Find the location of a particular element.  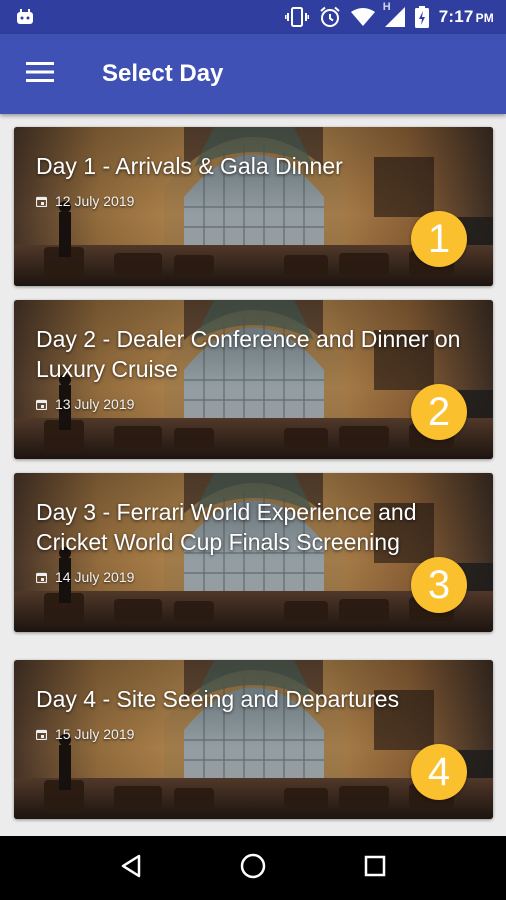

app-bar: Select Day is located at coordinates (253, 74).